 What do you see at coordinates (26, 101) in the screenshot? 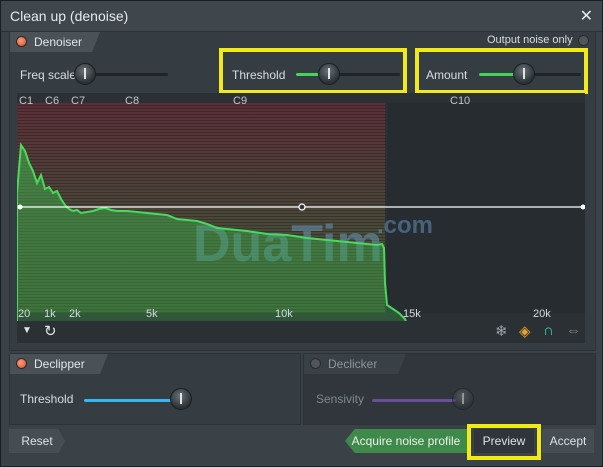
I see `note-label-c1: C1` at bounding box center [26, 101].